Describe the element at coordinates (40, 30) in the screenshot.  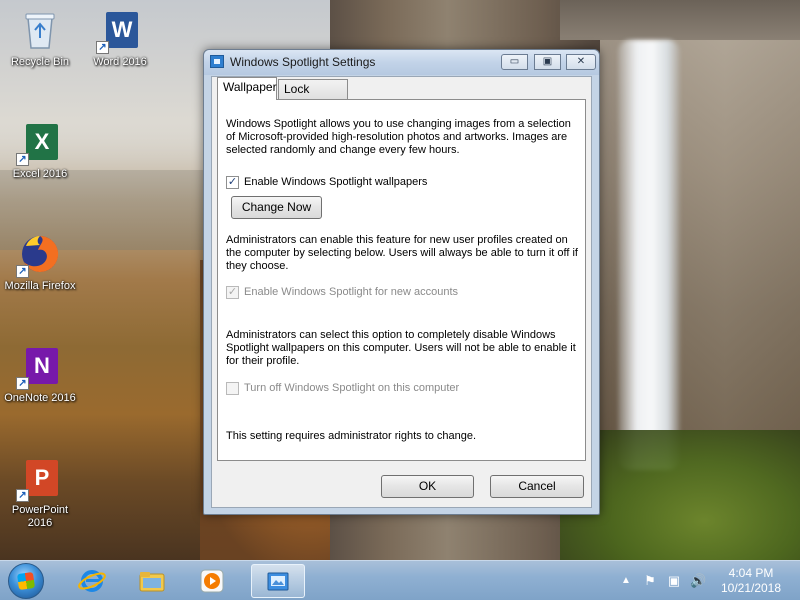
I see `recycle-bin-icon` at that location.